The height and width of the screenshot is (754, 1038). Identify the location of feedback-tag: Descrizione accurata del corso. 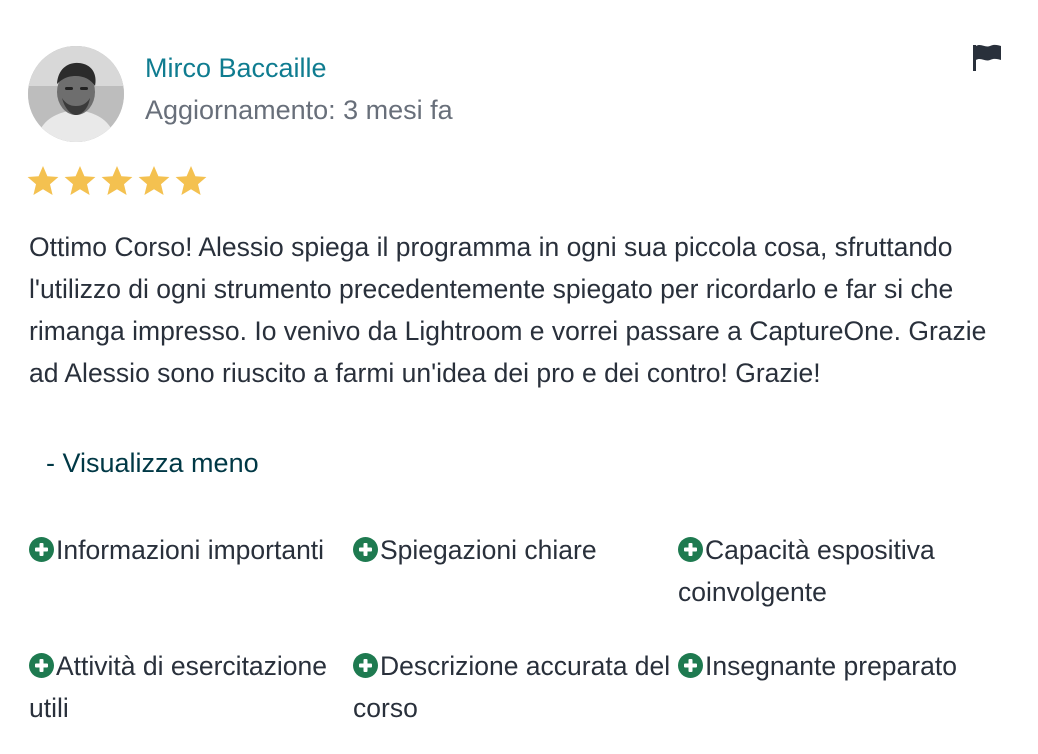
(514, 687).